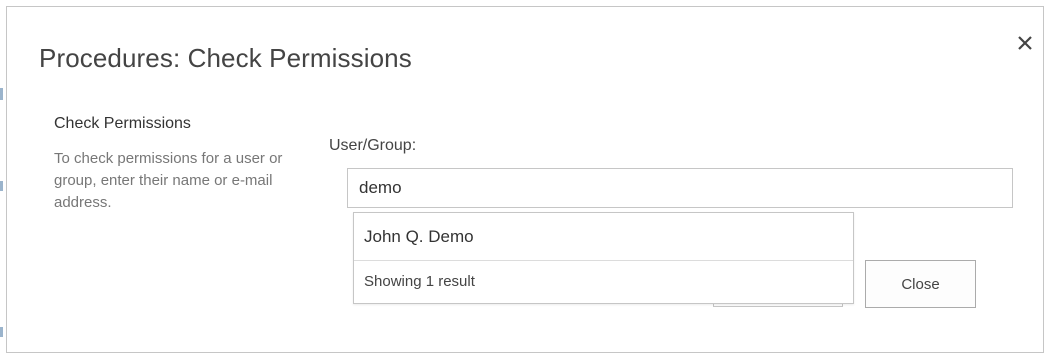 This screenshot has width=1048, height=357. I want to click on user-group-label: User/Group:, so click(373, 145).